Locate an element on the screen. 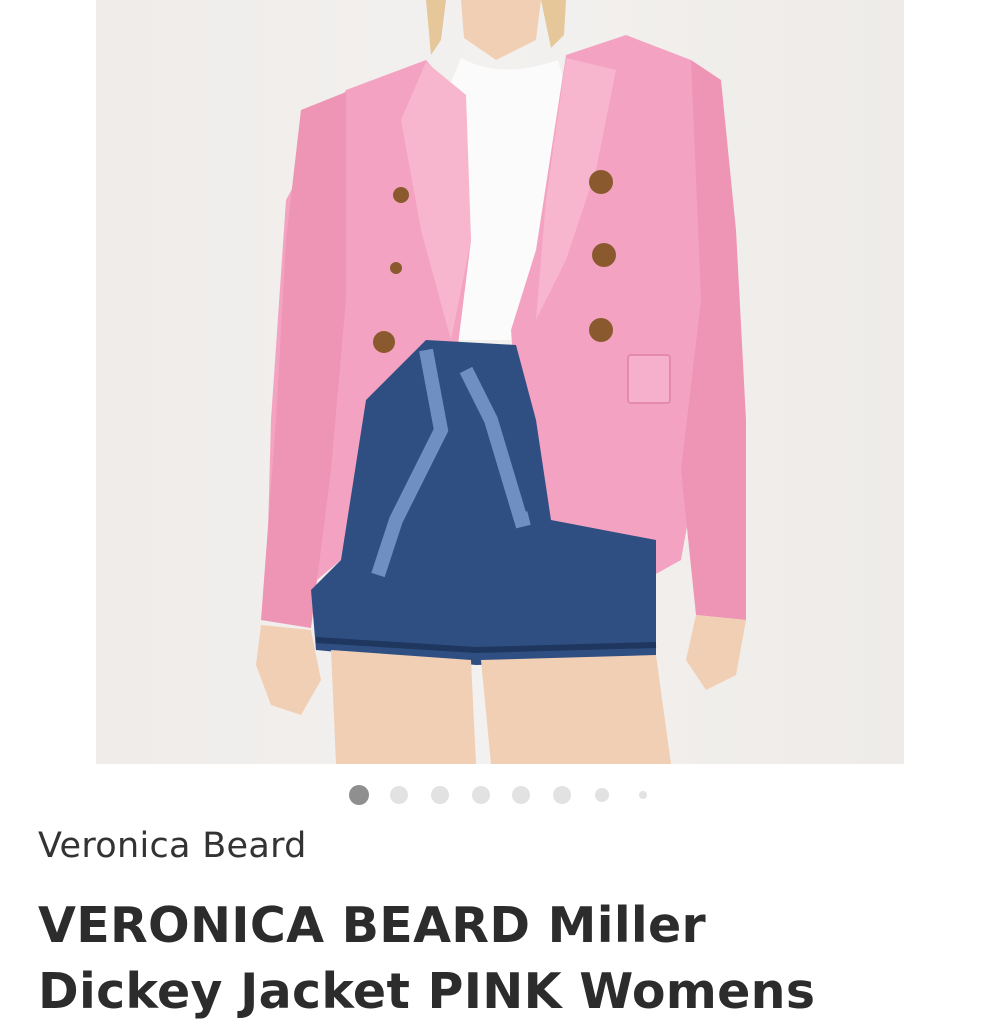 This screenshot has height=1025, width=1000. product-title-line-2: Dickey Jacket PINK Womens is located at coordinates (427, 991).